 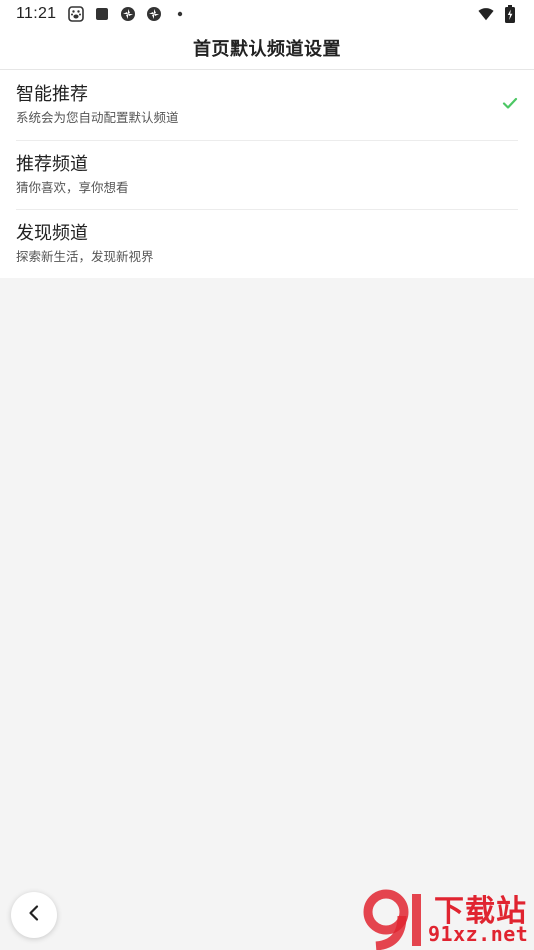 What do you see at coordinates (36, 13) in the screenshot?
I see `status-time: 11:21` at bounding box center [36, 13].